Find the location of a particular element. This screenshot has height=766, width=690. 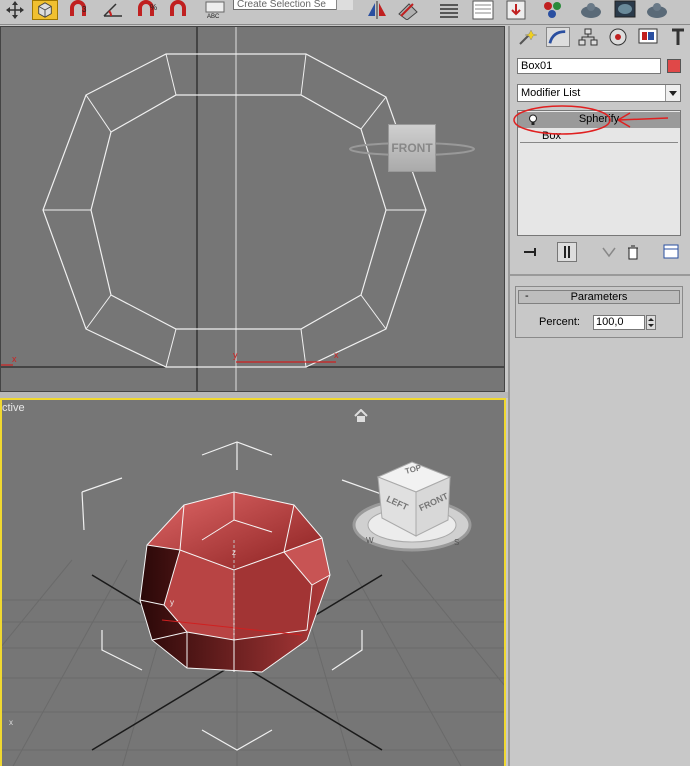

align-icon is located at coordinates (408, 10).